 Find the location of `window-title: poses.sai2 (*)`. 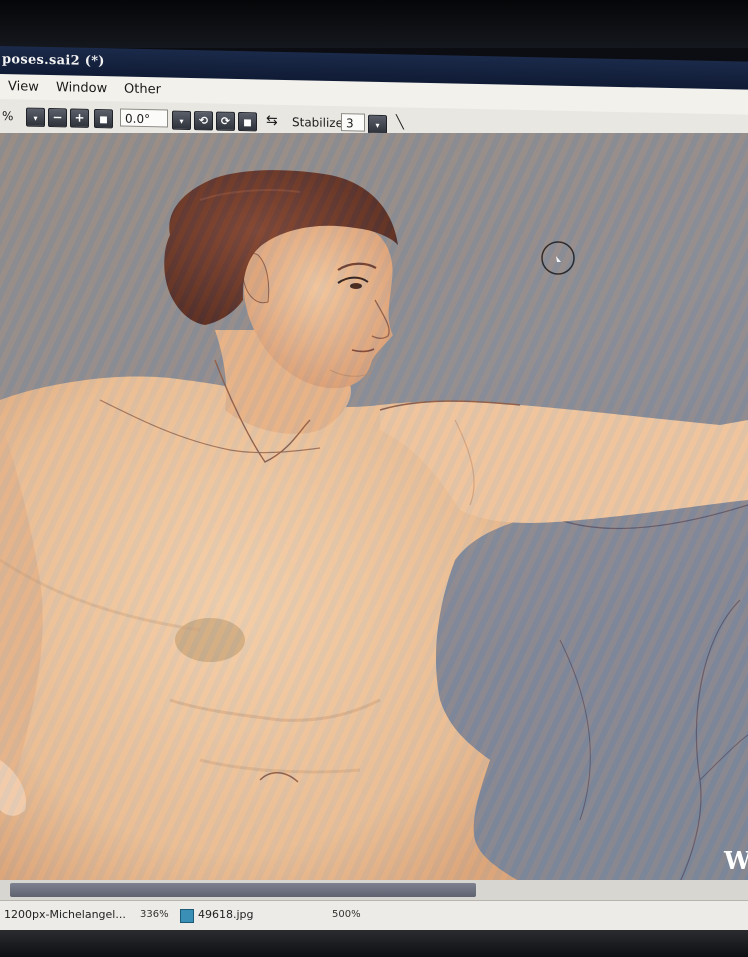

window-title: poses.sai2 (*) is located at coordinates (53, 61).